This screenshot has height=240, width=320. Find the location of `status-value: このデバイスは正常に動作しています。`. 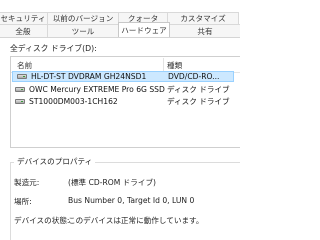

status-value: このデバイスは正常に動作しています。 is located at coordinates (136, 220).